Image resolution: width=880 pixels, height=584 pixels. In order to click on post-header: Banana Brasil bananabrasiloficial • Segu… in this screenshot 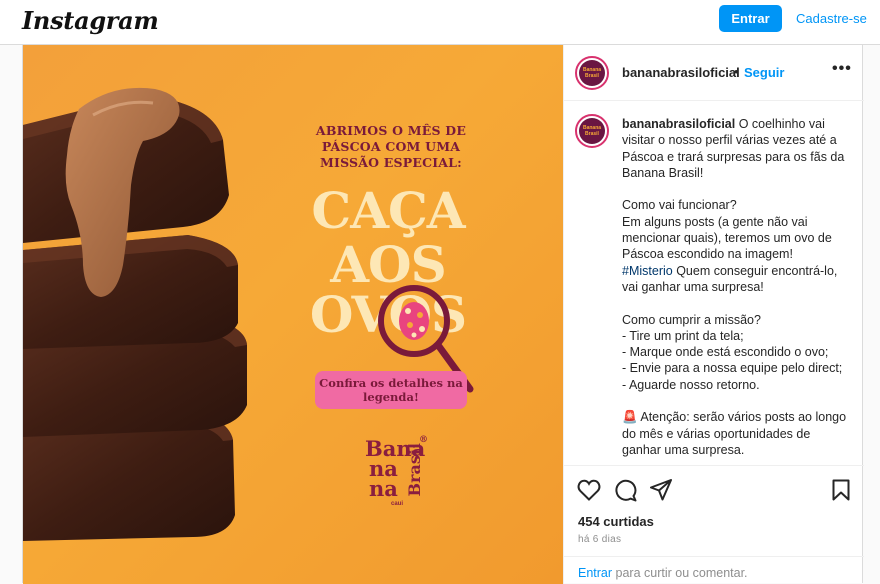, I will do `click(714, 73)`.